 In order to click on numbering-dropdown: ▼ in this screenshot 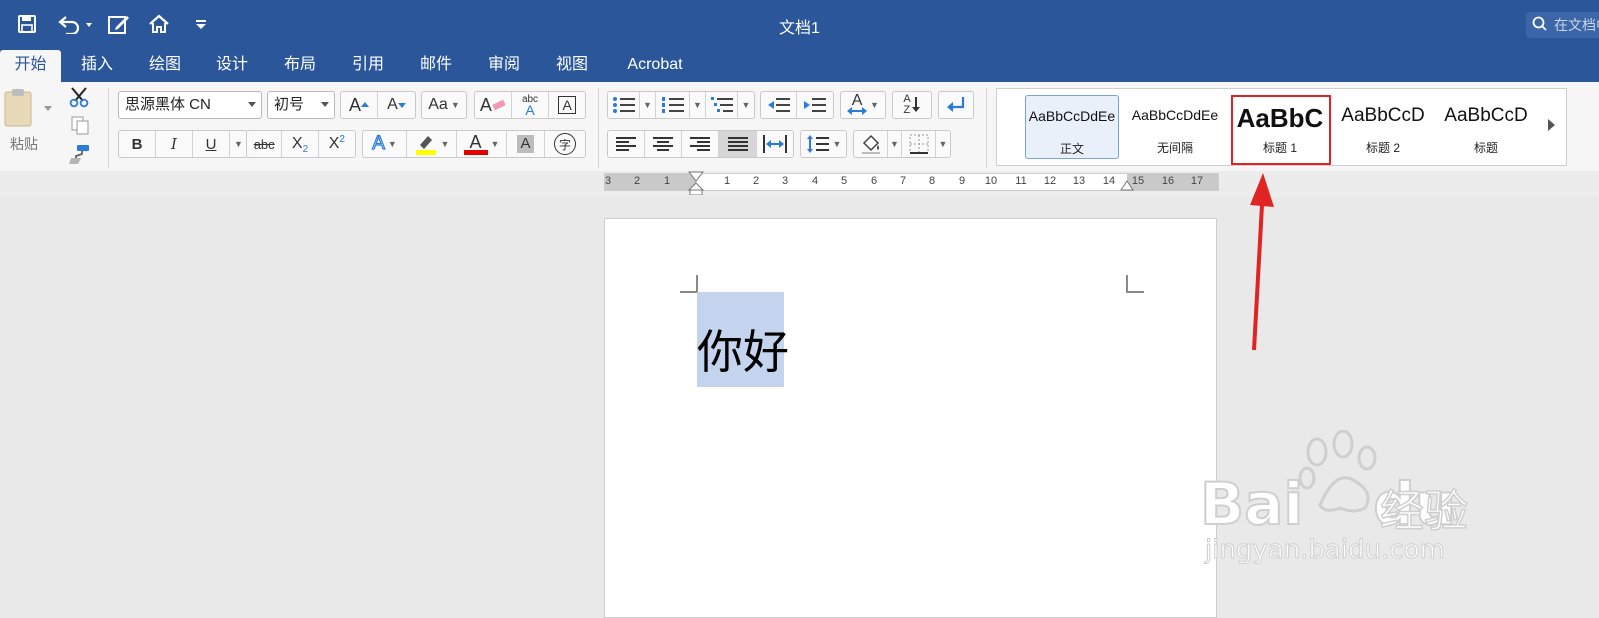, I will do `click(698, 105)`.